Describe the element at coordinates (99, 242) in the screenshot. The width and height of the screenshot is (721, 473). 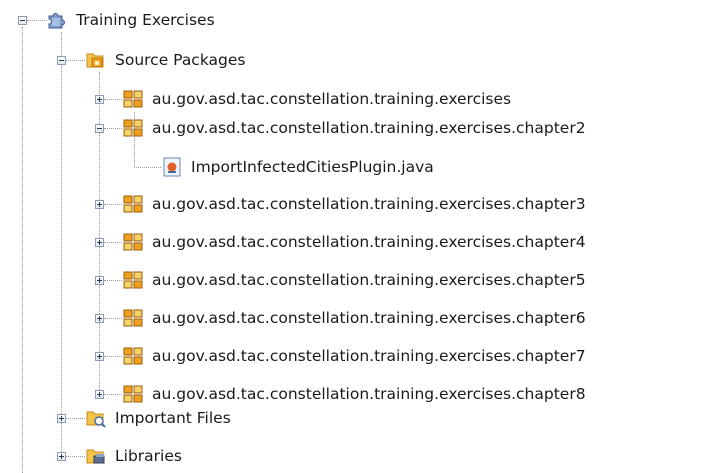
I see `expand-toggle-package-chapter4` at that location.